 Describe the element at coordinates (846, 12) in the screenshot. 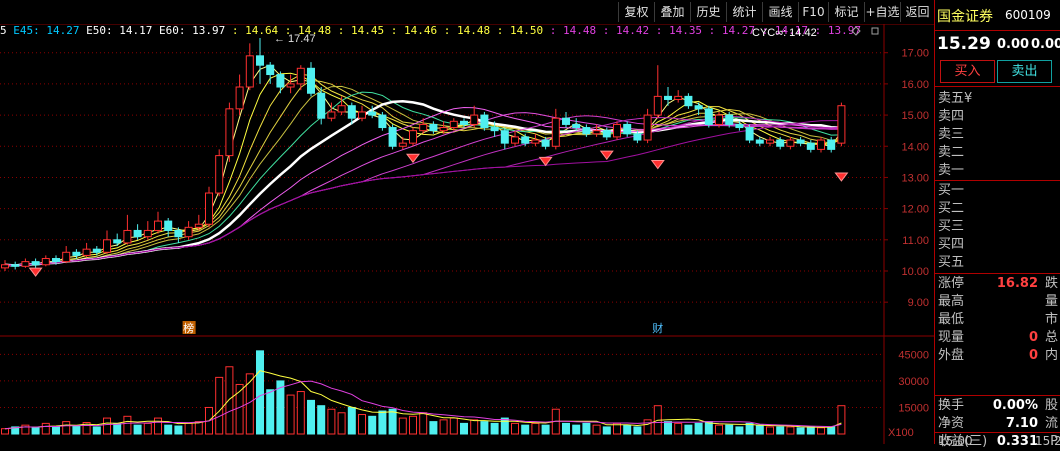

I see `mark-button: 标记` at that location.